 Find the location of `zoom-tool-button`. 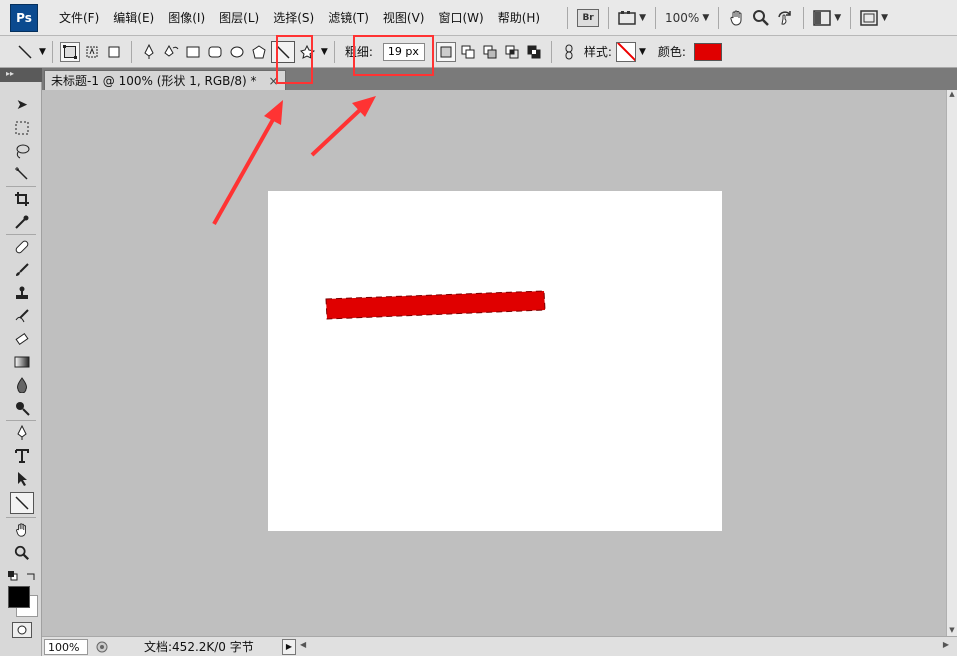

zoom-tool-button is located at coordinates (761, 18).